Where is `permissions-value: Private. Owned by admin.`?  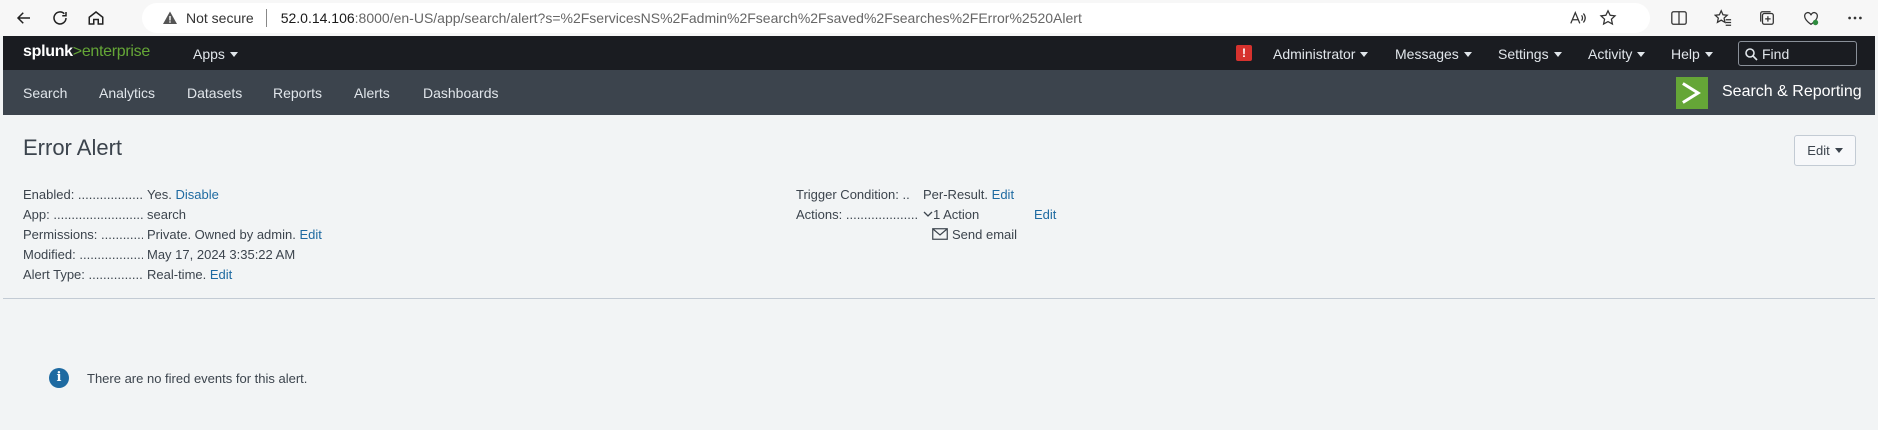 permissions-value: Private. Owned by admin. is located at coordinates (221, 234).